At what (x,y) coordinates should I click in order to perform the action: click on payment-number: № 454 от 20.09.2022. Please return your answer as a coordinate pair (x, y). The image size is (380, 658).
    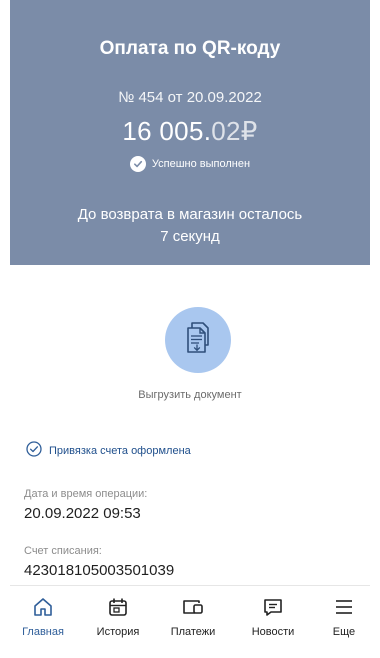
    Looking at the image, I should click on (190, 97).